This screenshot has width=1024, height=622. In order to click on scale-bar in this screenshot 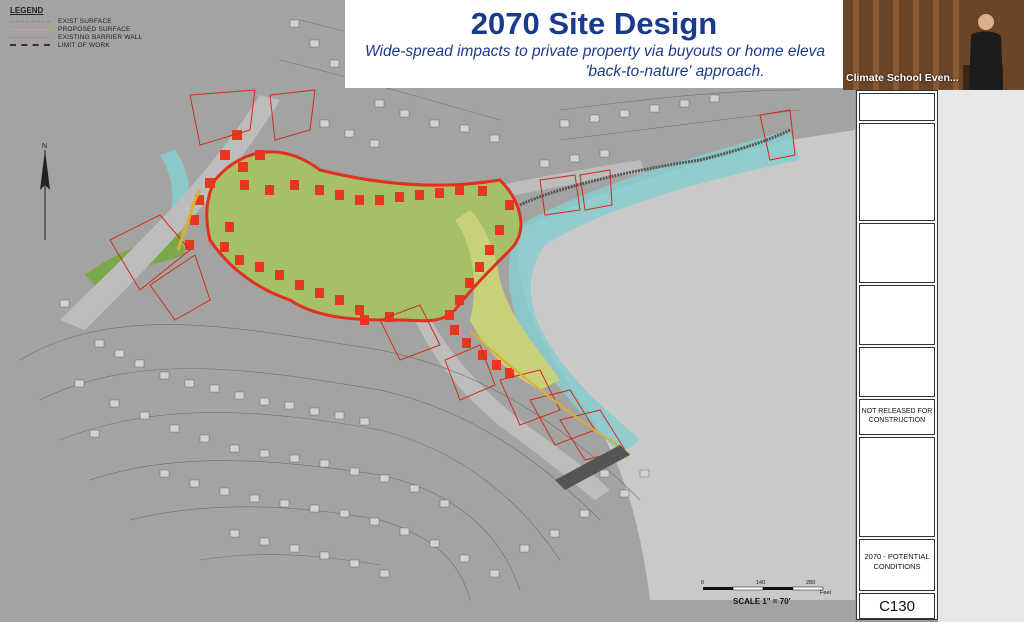, I will do `click(763, 588)`.